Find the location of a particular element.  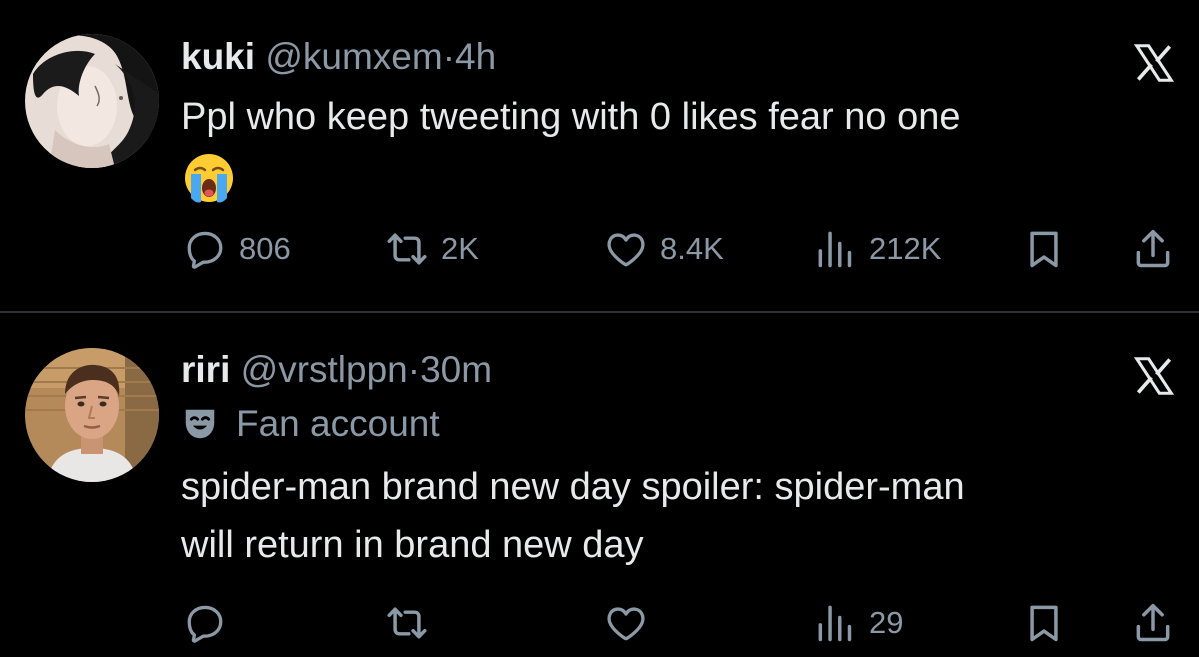

tweet-text-line: will return in brand new day is located at coordinates (412, 545).